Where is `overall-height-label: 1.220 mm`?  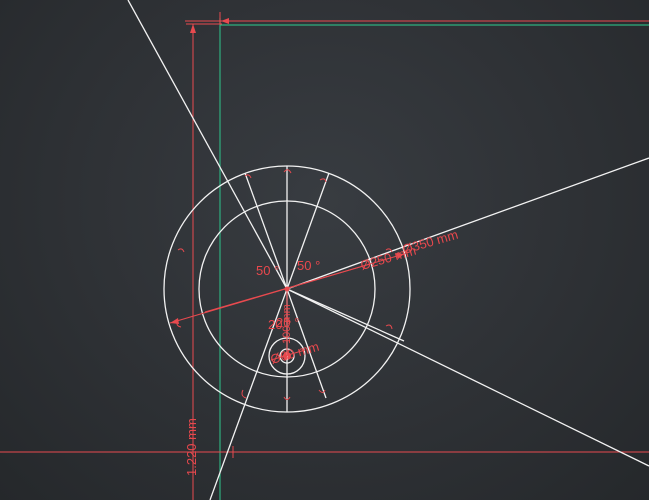
overall-height-label: 1.220 mm is located at coordinates (191, 447).